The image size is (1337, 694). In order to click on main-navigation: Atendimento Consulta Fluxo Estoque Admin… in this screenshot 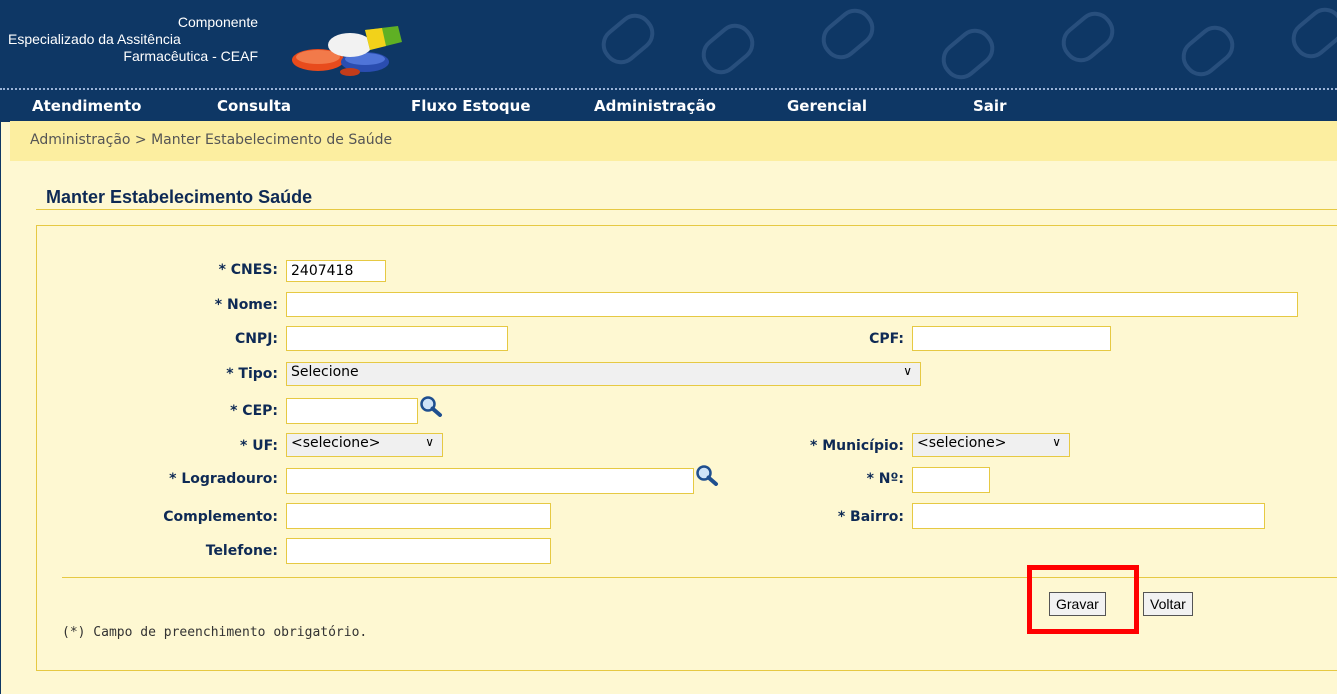, I will do `click(668, 105)`.